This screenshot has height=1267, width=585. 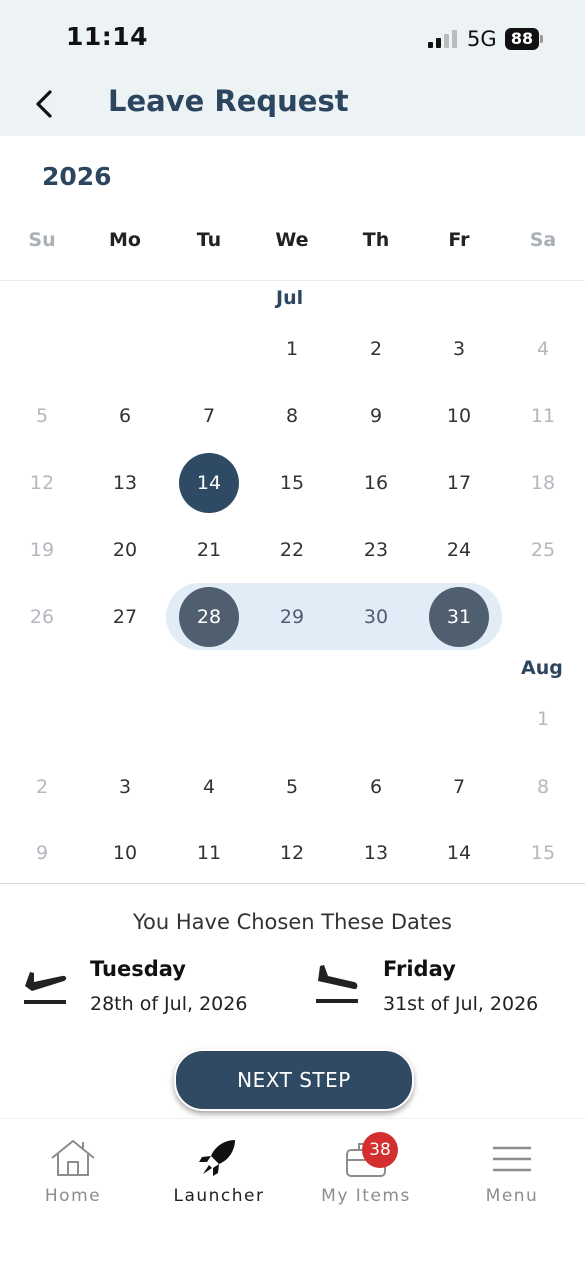 I want to click on calendar-day-jul-12: 12, so click(x=42, y=483).